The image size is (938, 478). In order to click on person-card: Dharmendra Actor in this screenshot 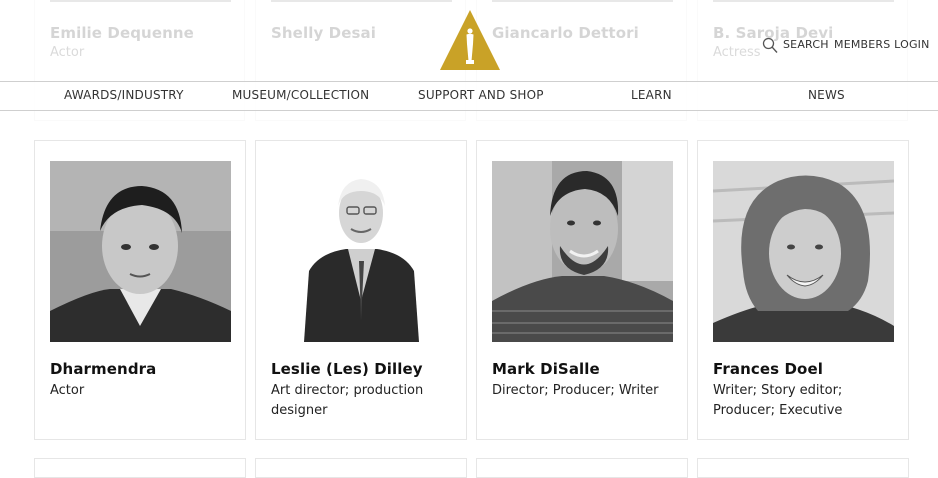, I will do `click(140, 290)`.